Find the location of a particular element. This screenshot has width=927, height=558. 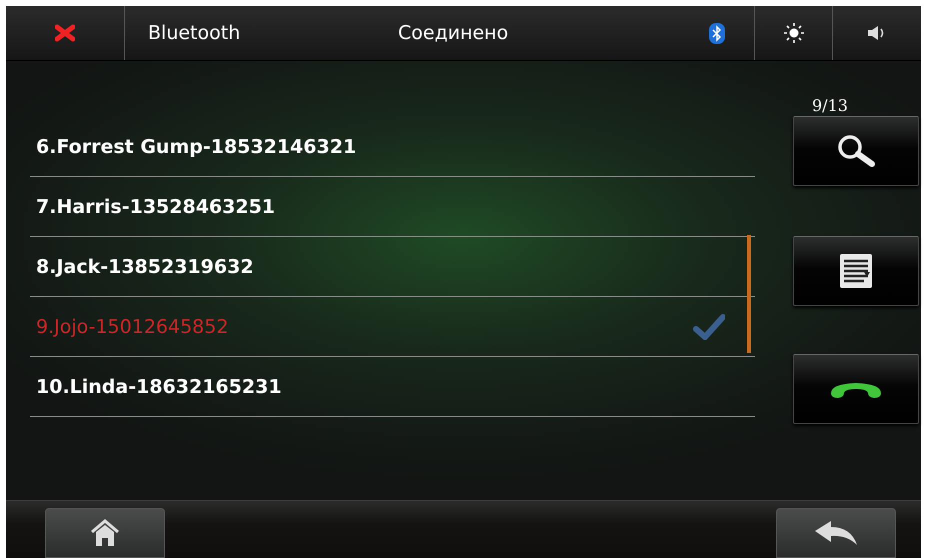

home-button is located at coordinates (105, 533).